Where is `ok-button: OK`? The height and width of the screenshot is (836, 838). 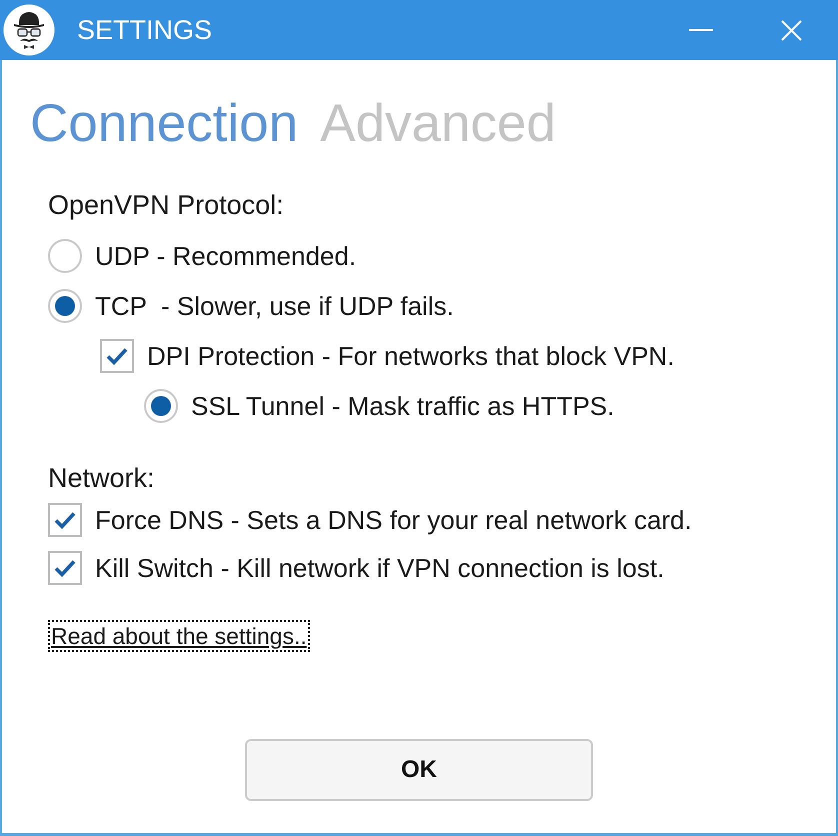 ok-button: OK is located at coordinates (419, 770).